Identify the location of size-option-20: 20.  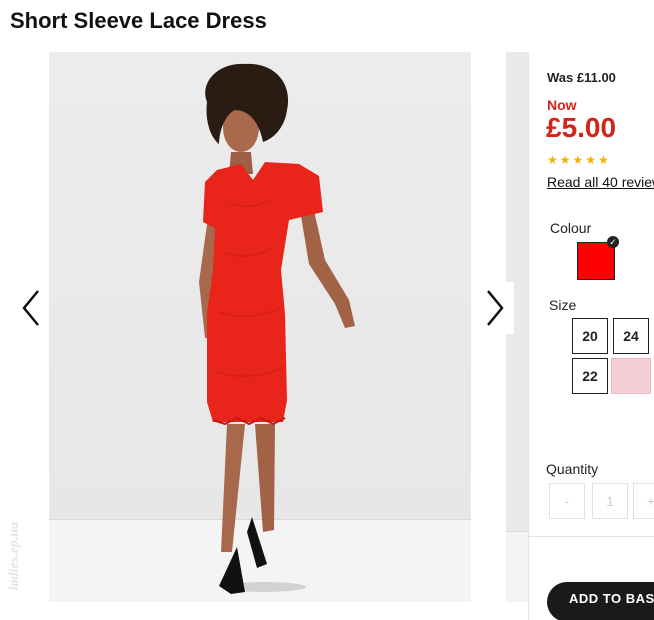
(590, 336).